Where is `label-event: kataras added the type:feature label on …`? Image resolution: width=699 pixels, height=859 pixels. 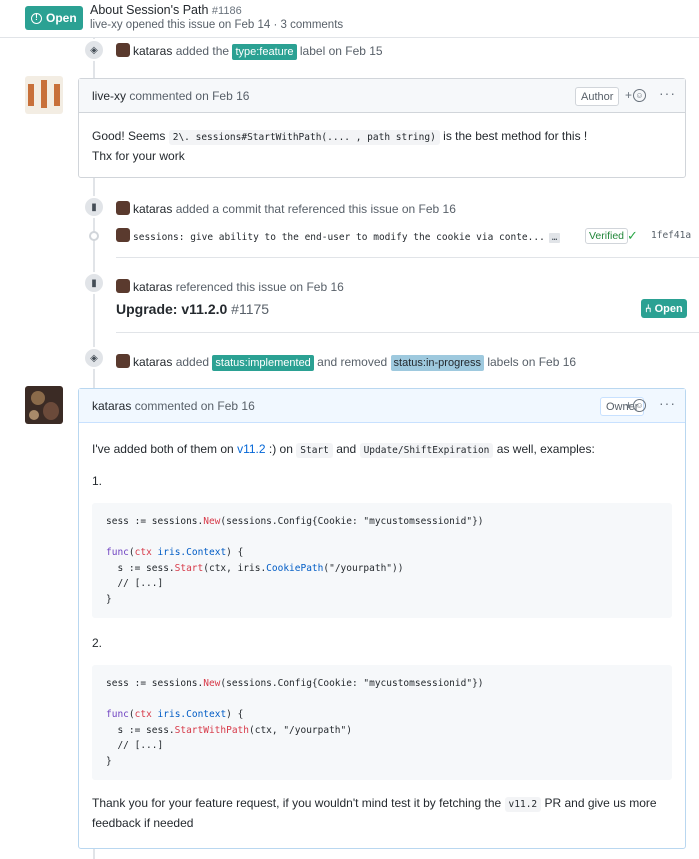 label-event: kataras added the type:feature label on … is located at coordinates (249, 51).